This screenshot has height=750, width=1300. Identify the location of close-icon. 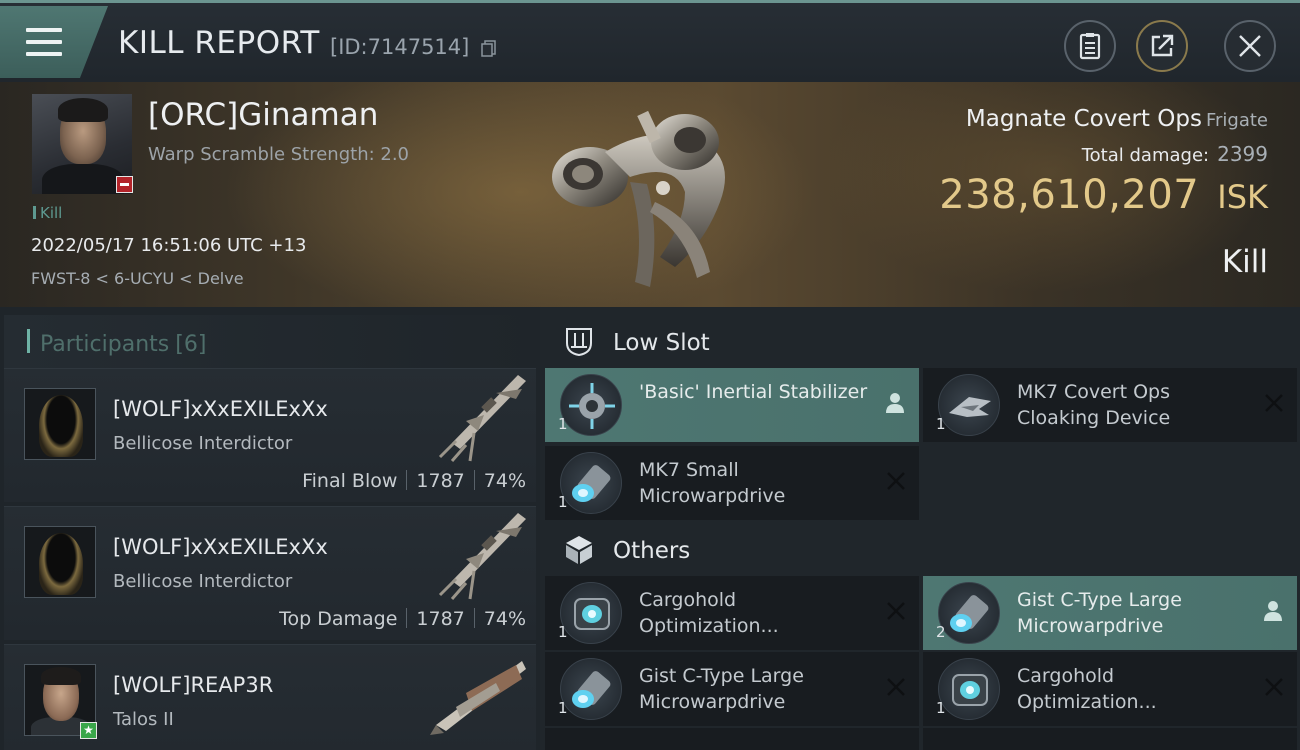
(1250, 46).